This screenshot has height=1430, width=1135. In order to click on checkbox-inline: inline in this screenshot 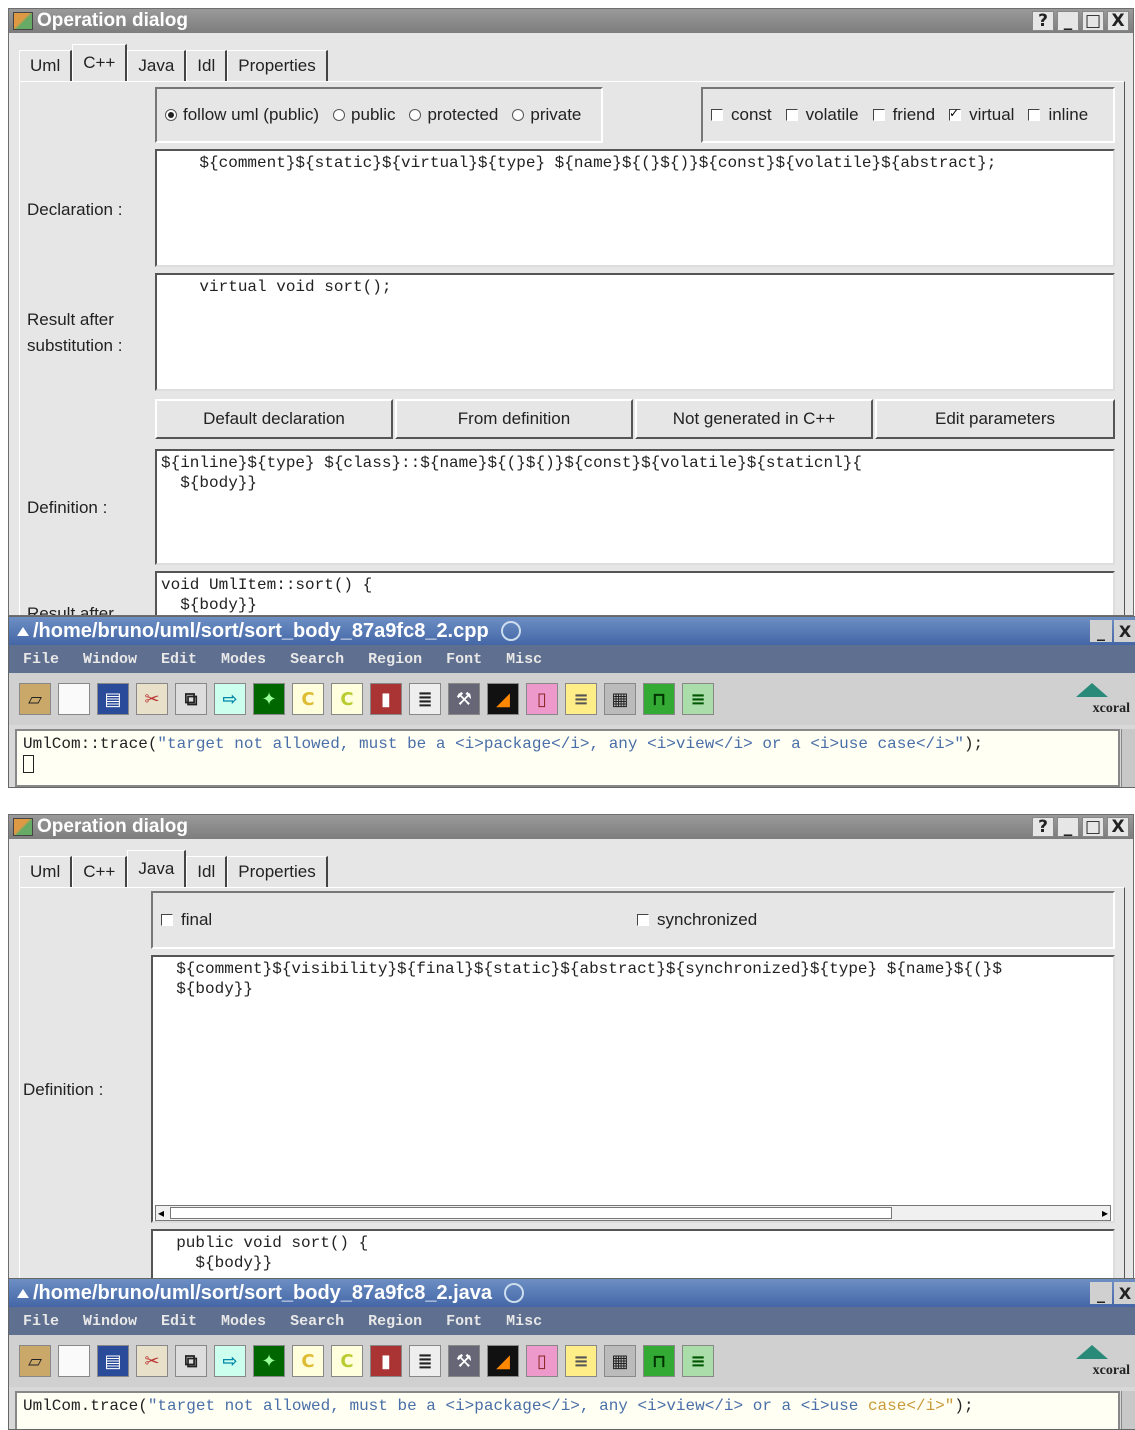, I will do `click(1054, 115)`.